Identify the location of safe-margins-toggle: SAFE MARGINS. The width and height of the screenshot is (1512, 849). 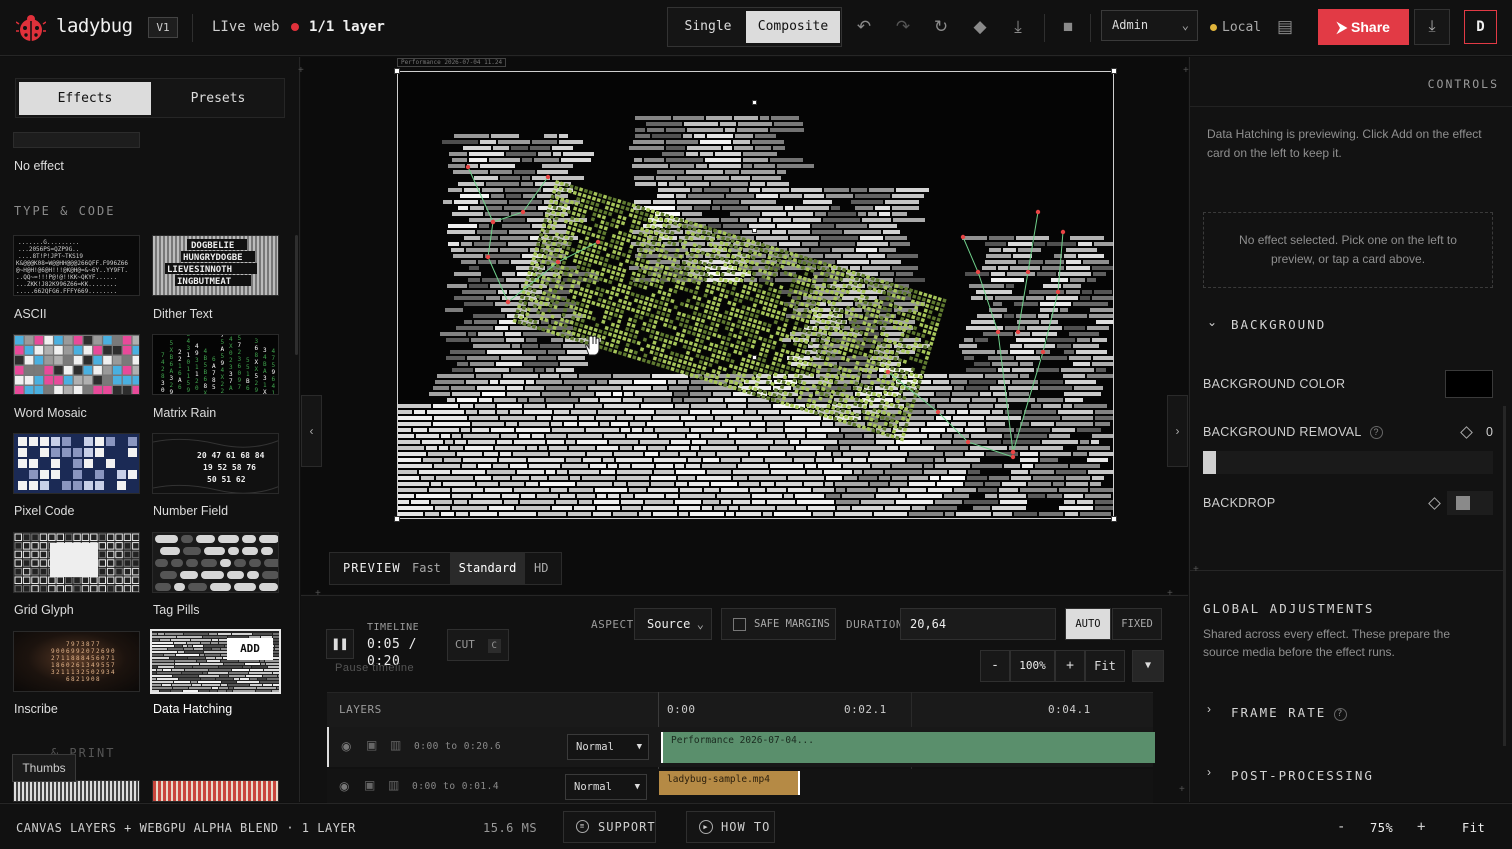
(778, 624).